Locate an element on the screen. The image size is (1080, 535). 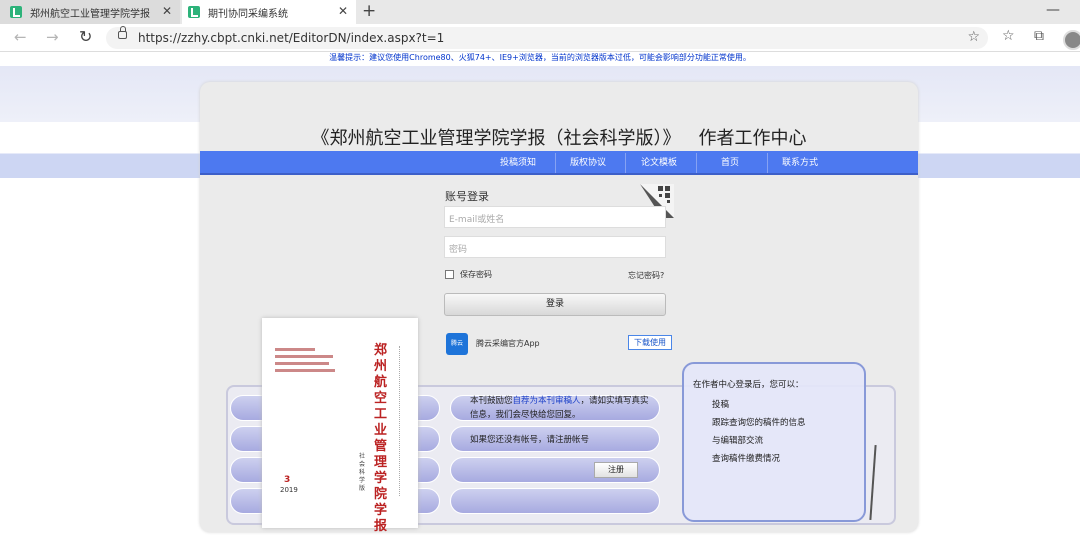
benefit-item: 查询稿件缴费情况 is located at coordinates (746, 459).